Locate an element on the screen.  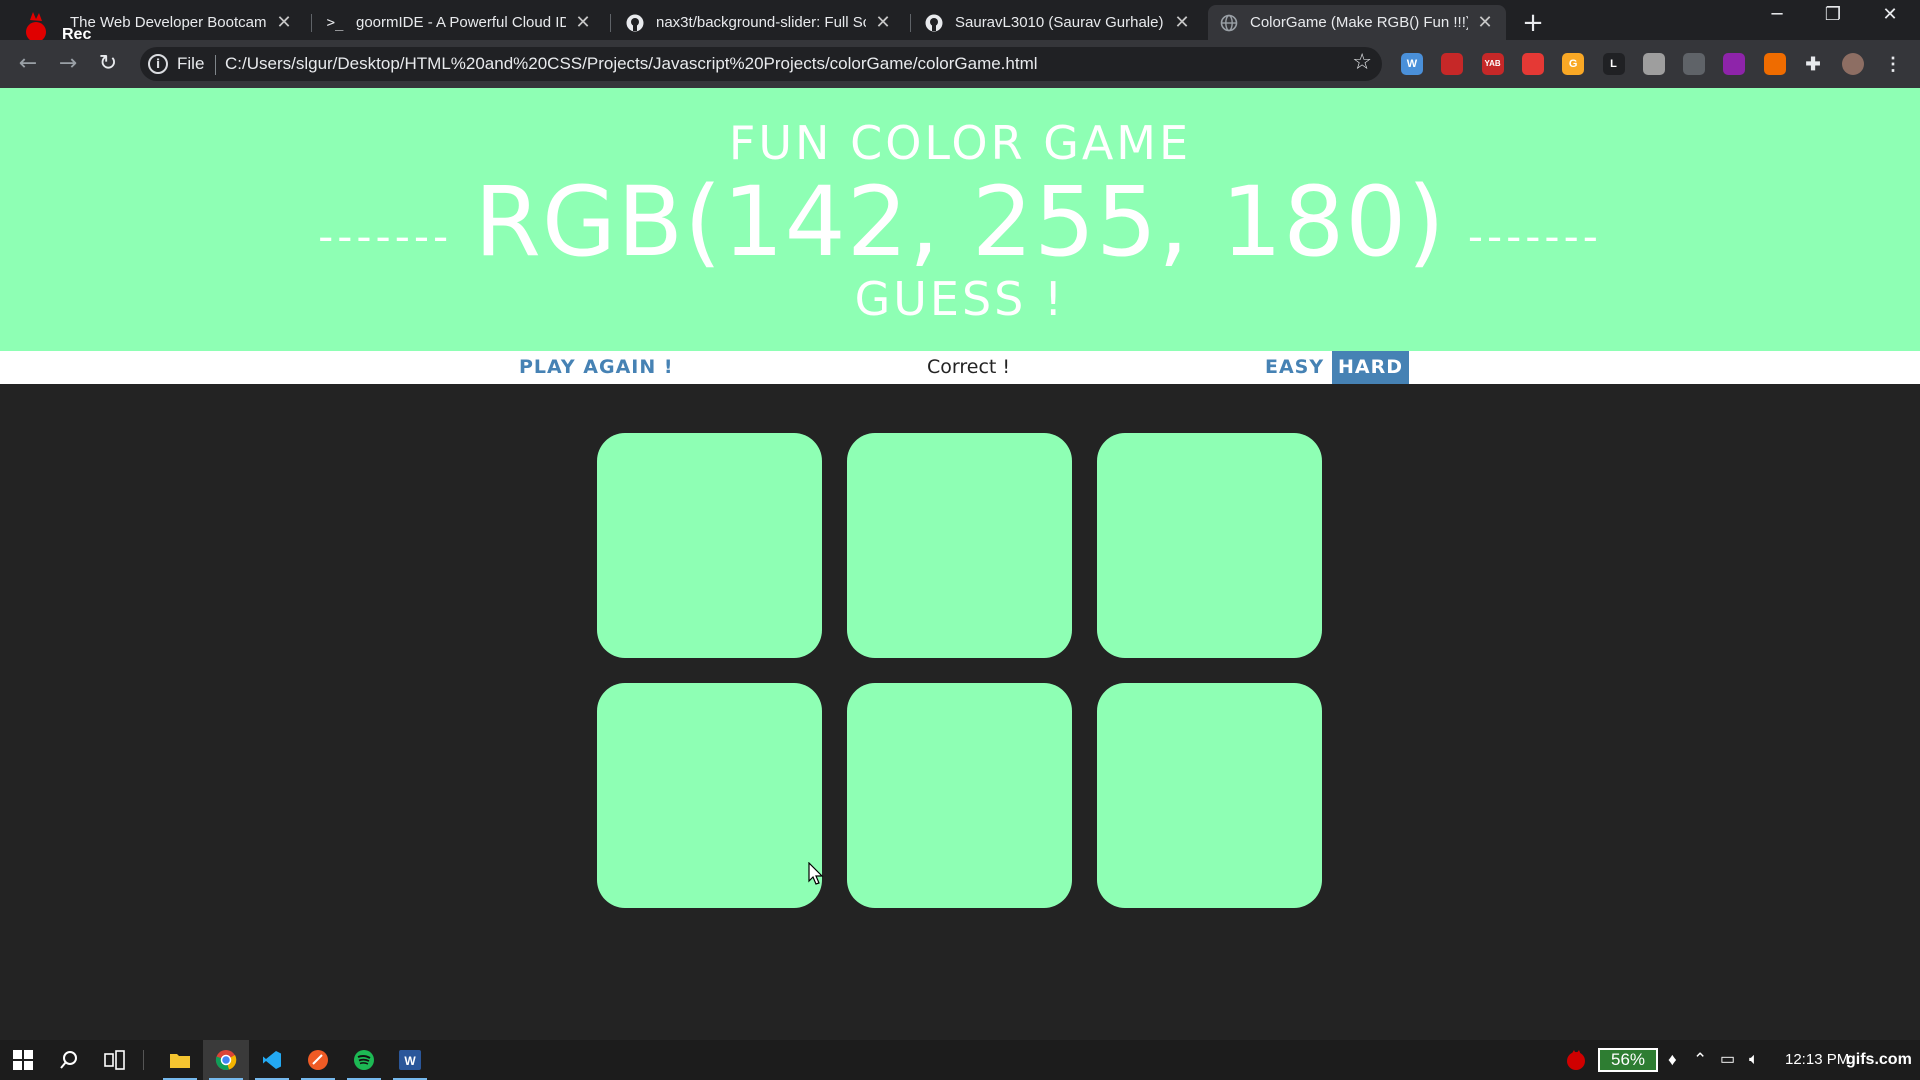
spotify-icon is located at coordinates (364, 1060).